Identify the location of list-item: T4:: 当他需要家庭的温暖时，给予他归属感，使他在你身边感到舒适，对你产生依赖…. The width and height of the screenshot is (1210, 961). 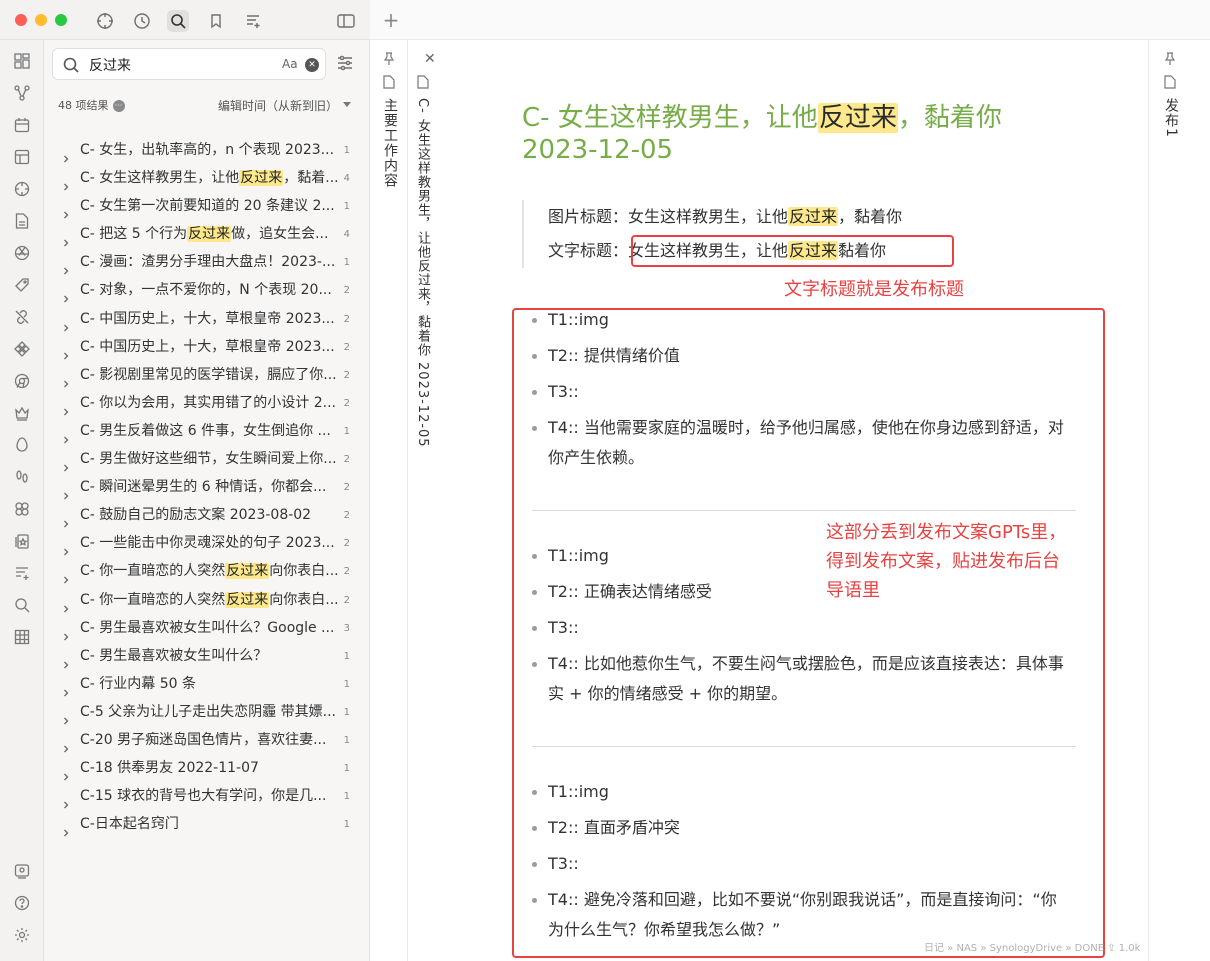
(802, 443).